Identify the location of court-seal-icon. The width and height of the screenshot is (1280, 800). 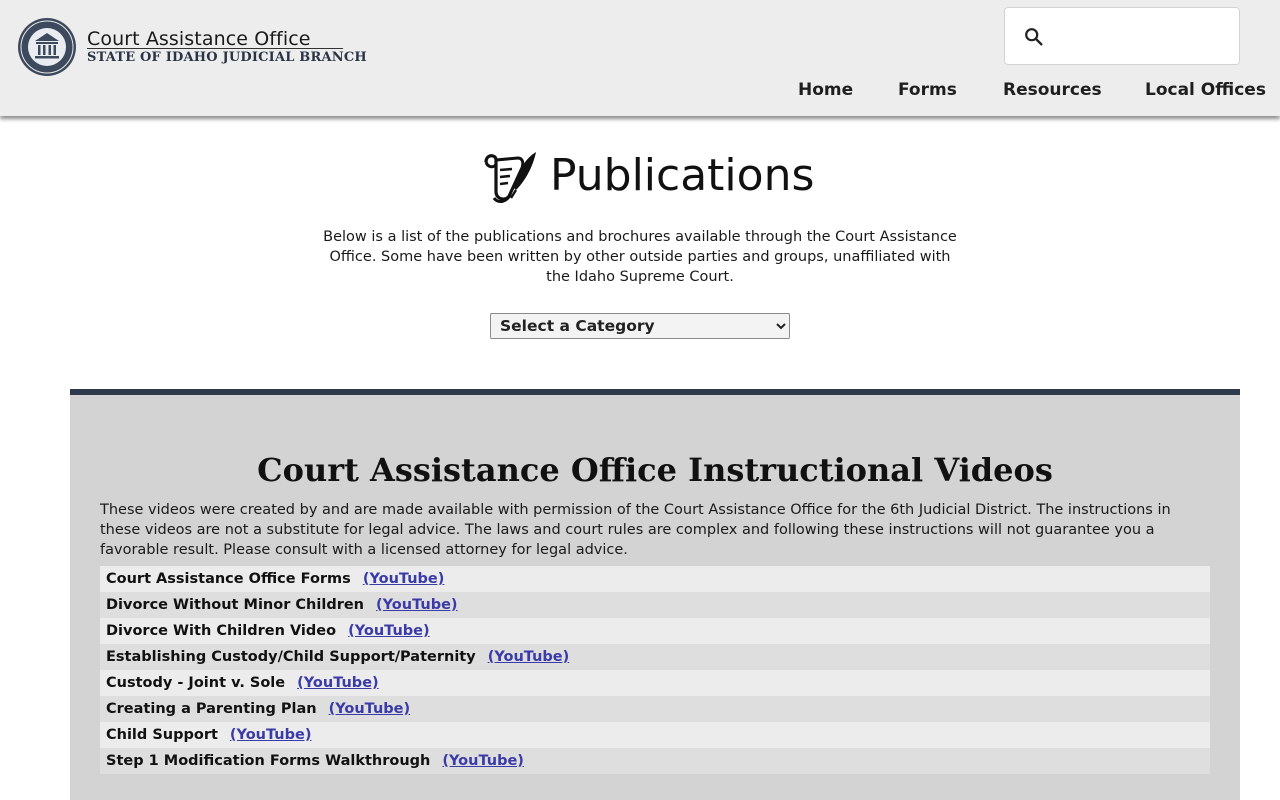
(47, 47).